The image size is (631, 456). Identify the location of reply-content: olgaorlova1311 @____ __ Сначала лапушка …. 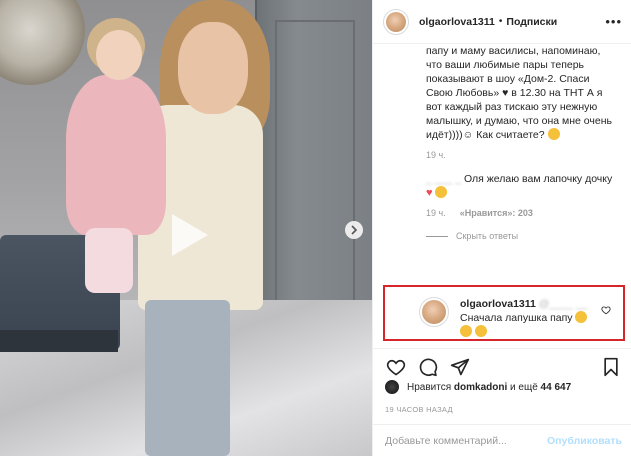
(530, 318).